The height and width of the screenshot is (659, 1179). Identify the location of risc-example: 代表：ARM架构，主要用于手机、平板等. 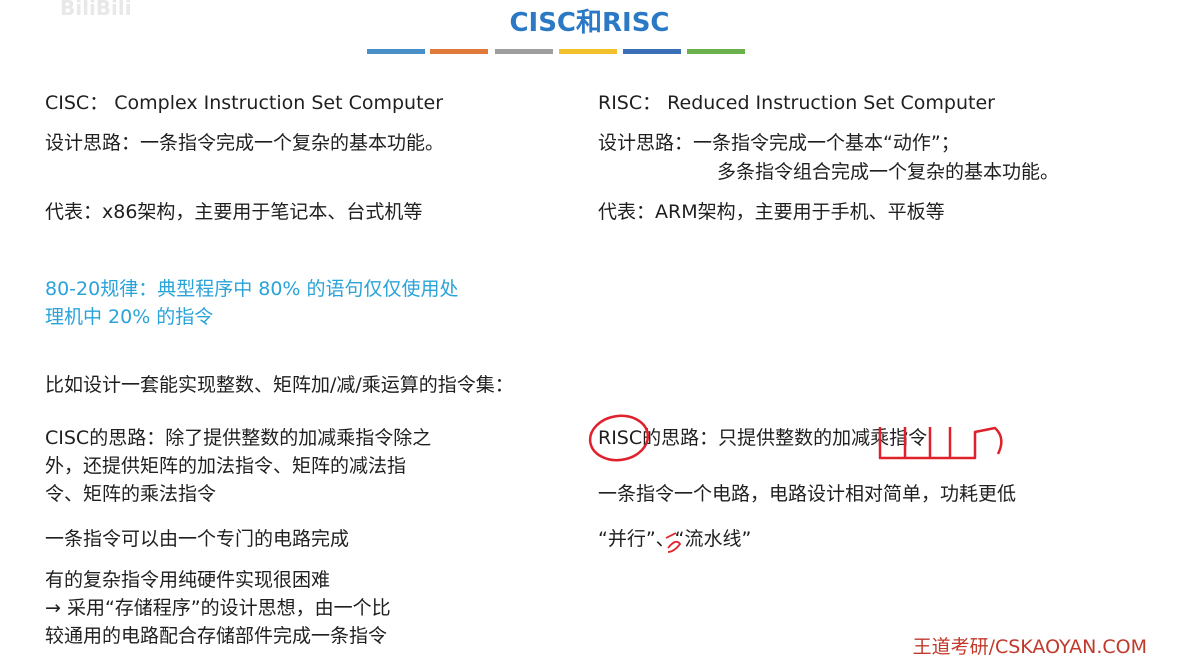
(771, 212).